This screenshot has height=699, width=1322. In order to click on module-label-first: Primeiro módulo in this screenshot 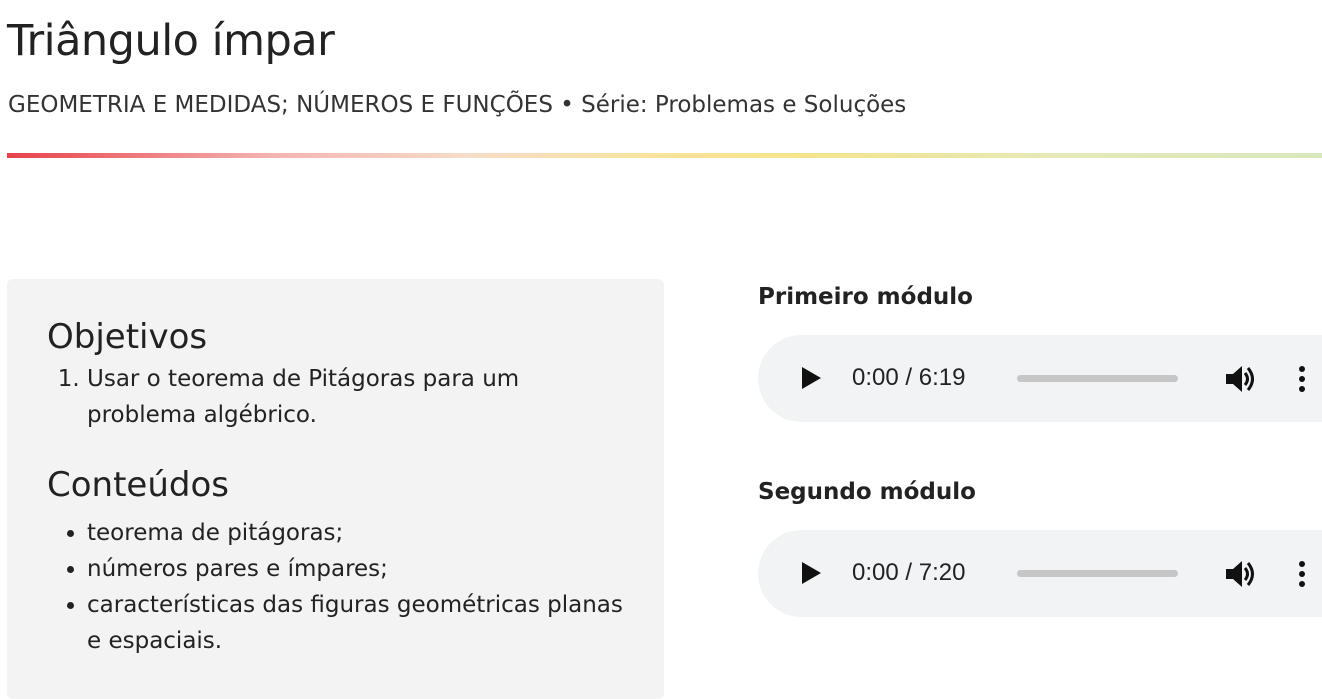, I will do `click(865, 297)`.